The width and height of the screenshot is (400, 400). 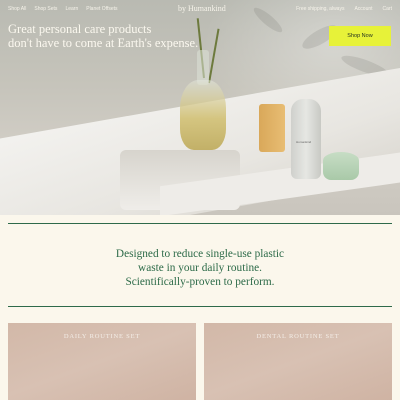 I want to click on brand-logo: by Humankind, so click(x=202, y=8).